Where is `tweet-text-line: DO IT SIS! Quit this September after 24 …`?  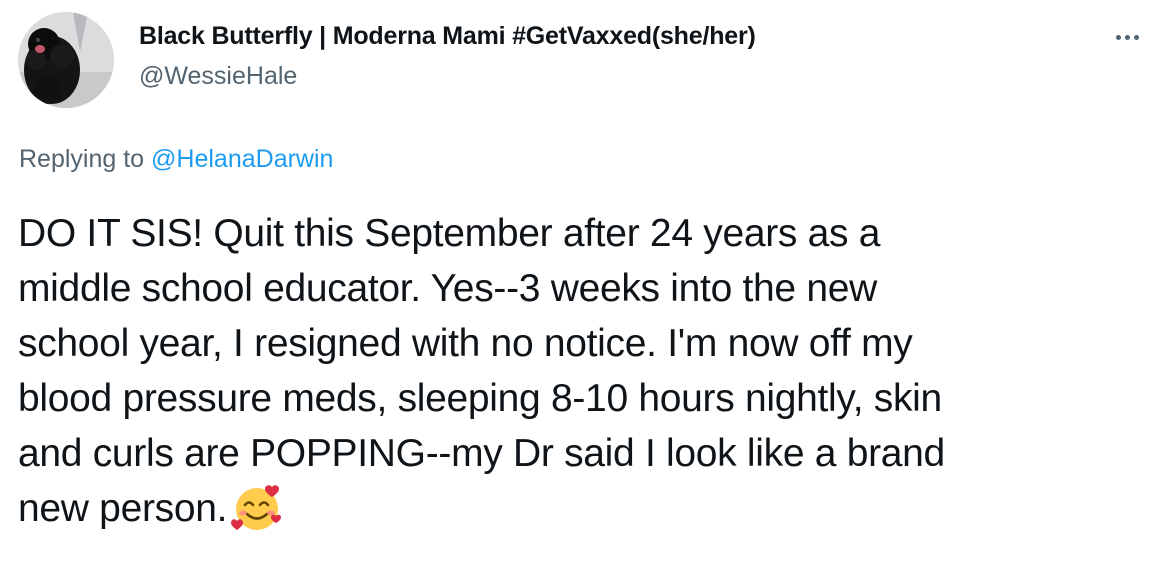
tweet-text-line: DO IT SIS! Quit this September after 24 … is located at coordinates (449, 233).